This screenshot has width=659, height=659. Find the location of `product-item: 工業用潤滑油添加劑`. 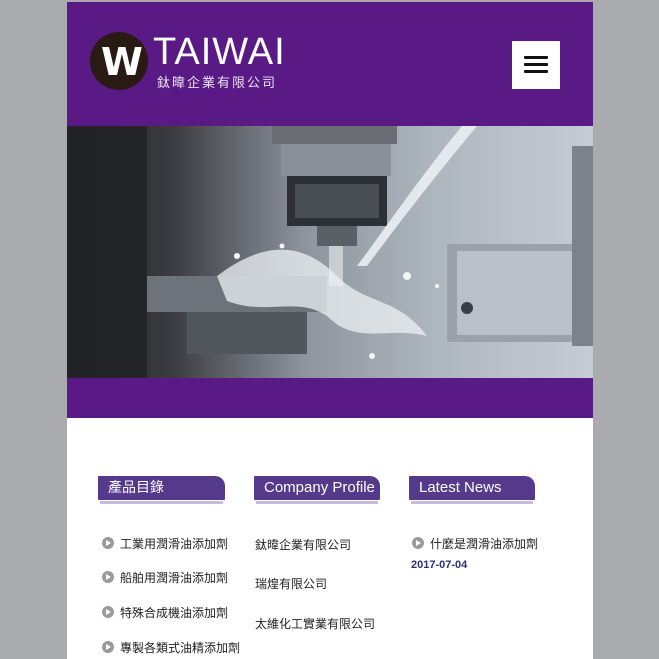

product-item: 工業用潤滑油添加劑 is located at coordinates (165, 543).